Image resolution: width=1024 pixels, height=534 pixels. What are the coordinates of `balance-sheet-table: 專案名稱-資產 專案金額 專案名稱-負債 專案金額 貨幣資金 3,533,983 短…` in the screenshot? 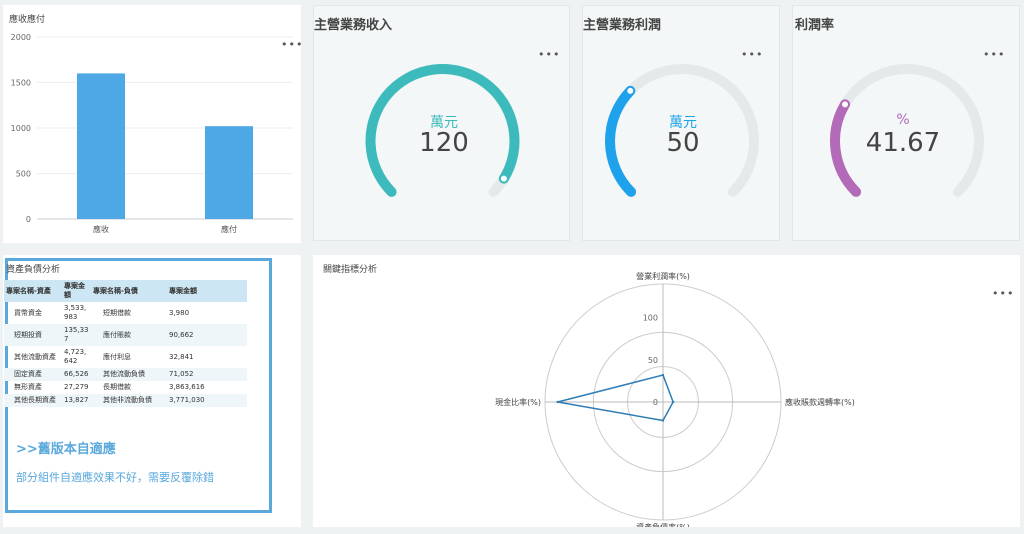 It's located at (125, 343).